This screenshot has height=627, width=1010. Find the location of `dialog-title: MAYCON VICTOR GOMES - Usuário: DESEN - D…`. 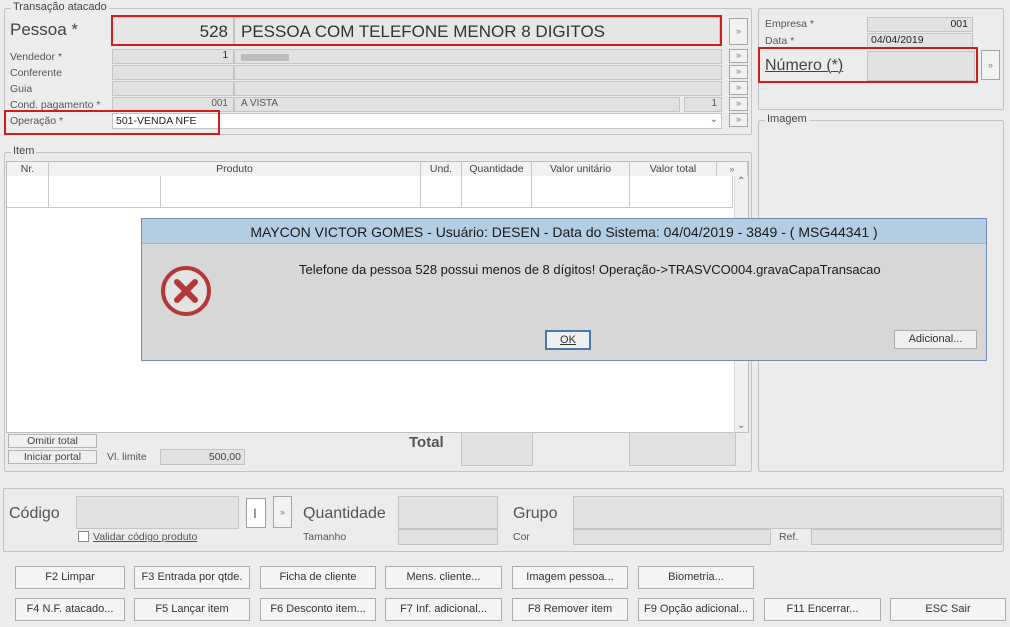

dialog-title: MAYCON VICTOR GOMES - Usuário: DESEN - D… is located at coordinates (564, 232).